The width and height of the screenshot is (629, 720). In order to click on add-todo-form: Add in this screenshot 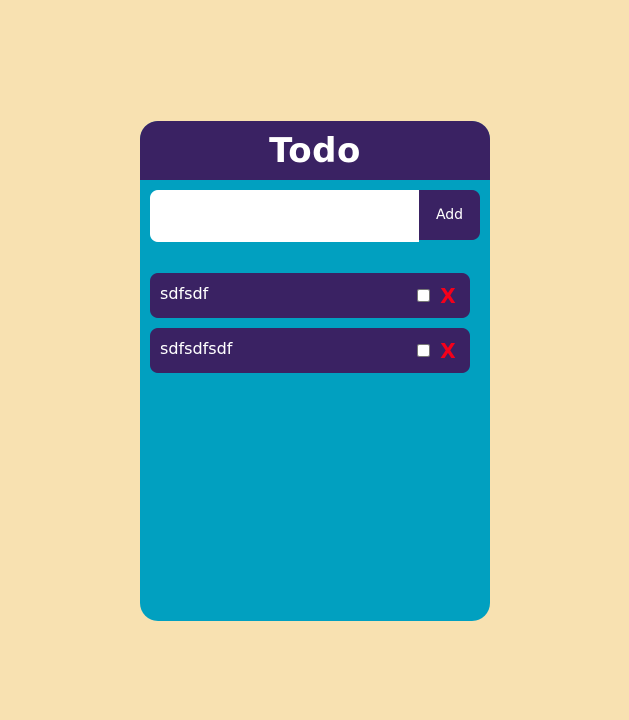, I will do `click(315, 216)`.